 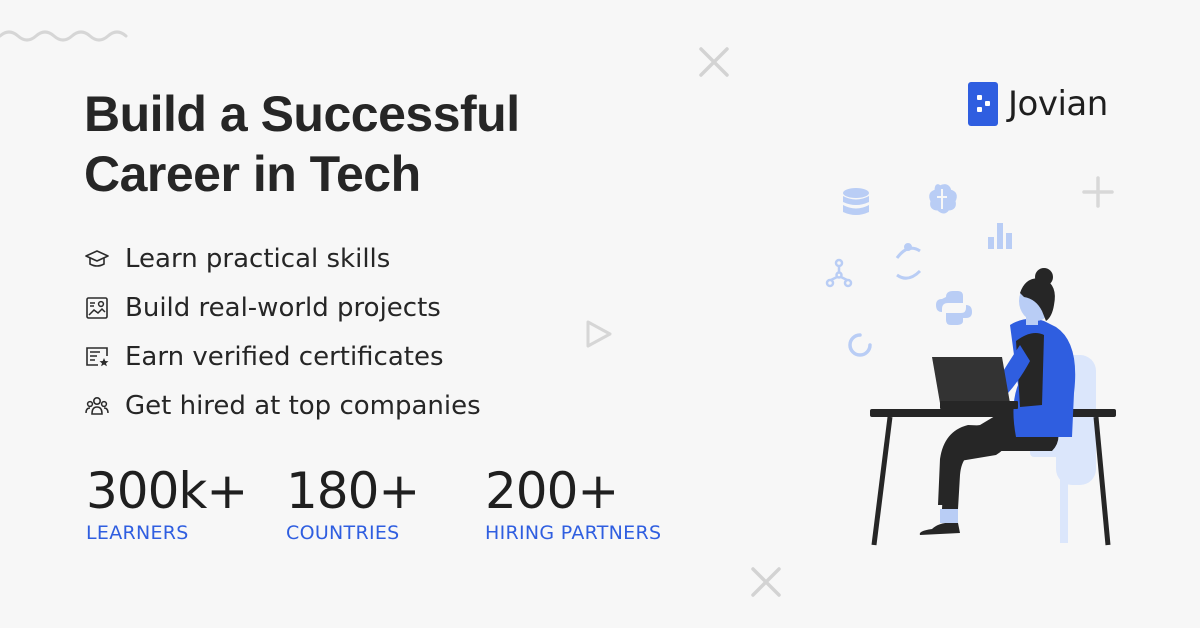 I want to click on feature-label: Earn verified certificates, so click(x=284, y=356).